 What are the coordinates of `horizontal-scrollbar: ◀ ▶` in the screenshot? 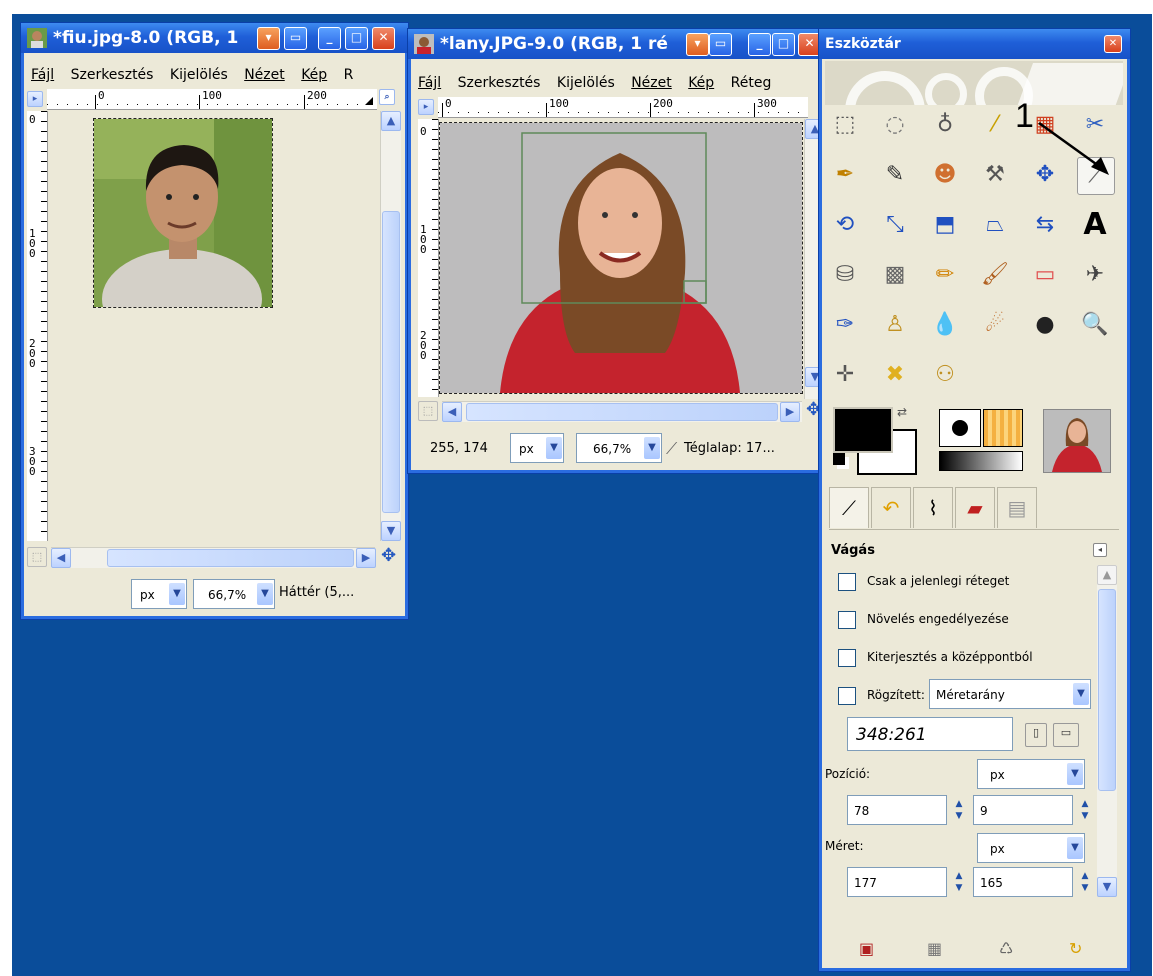 It's located at (213, 557).